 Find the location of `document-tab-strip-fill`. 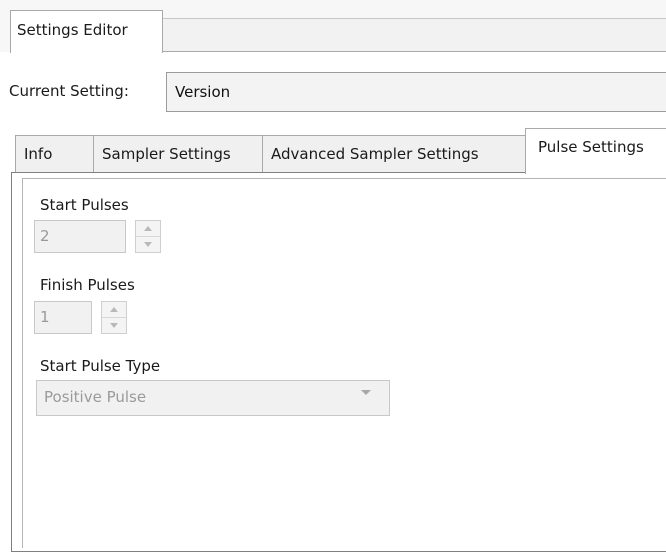

document-tab-strip-fill is located at coordinates (414, 35).